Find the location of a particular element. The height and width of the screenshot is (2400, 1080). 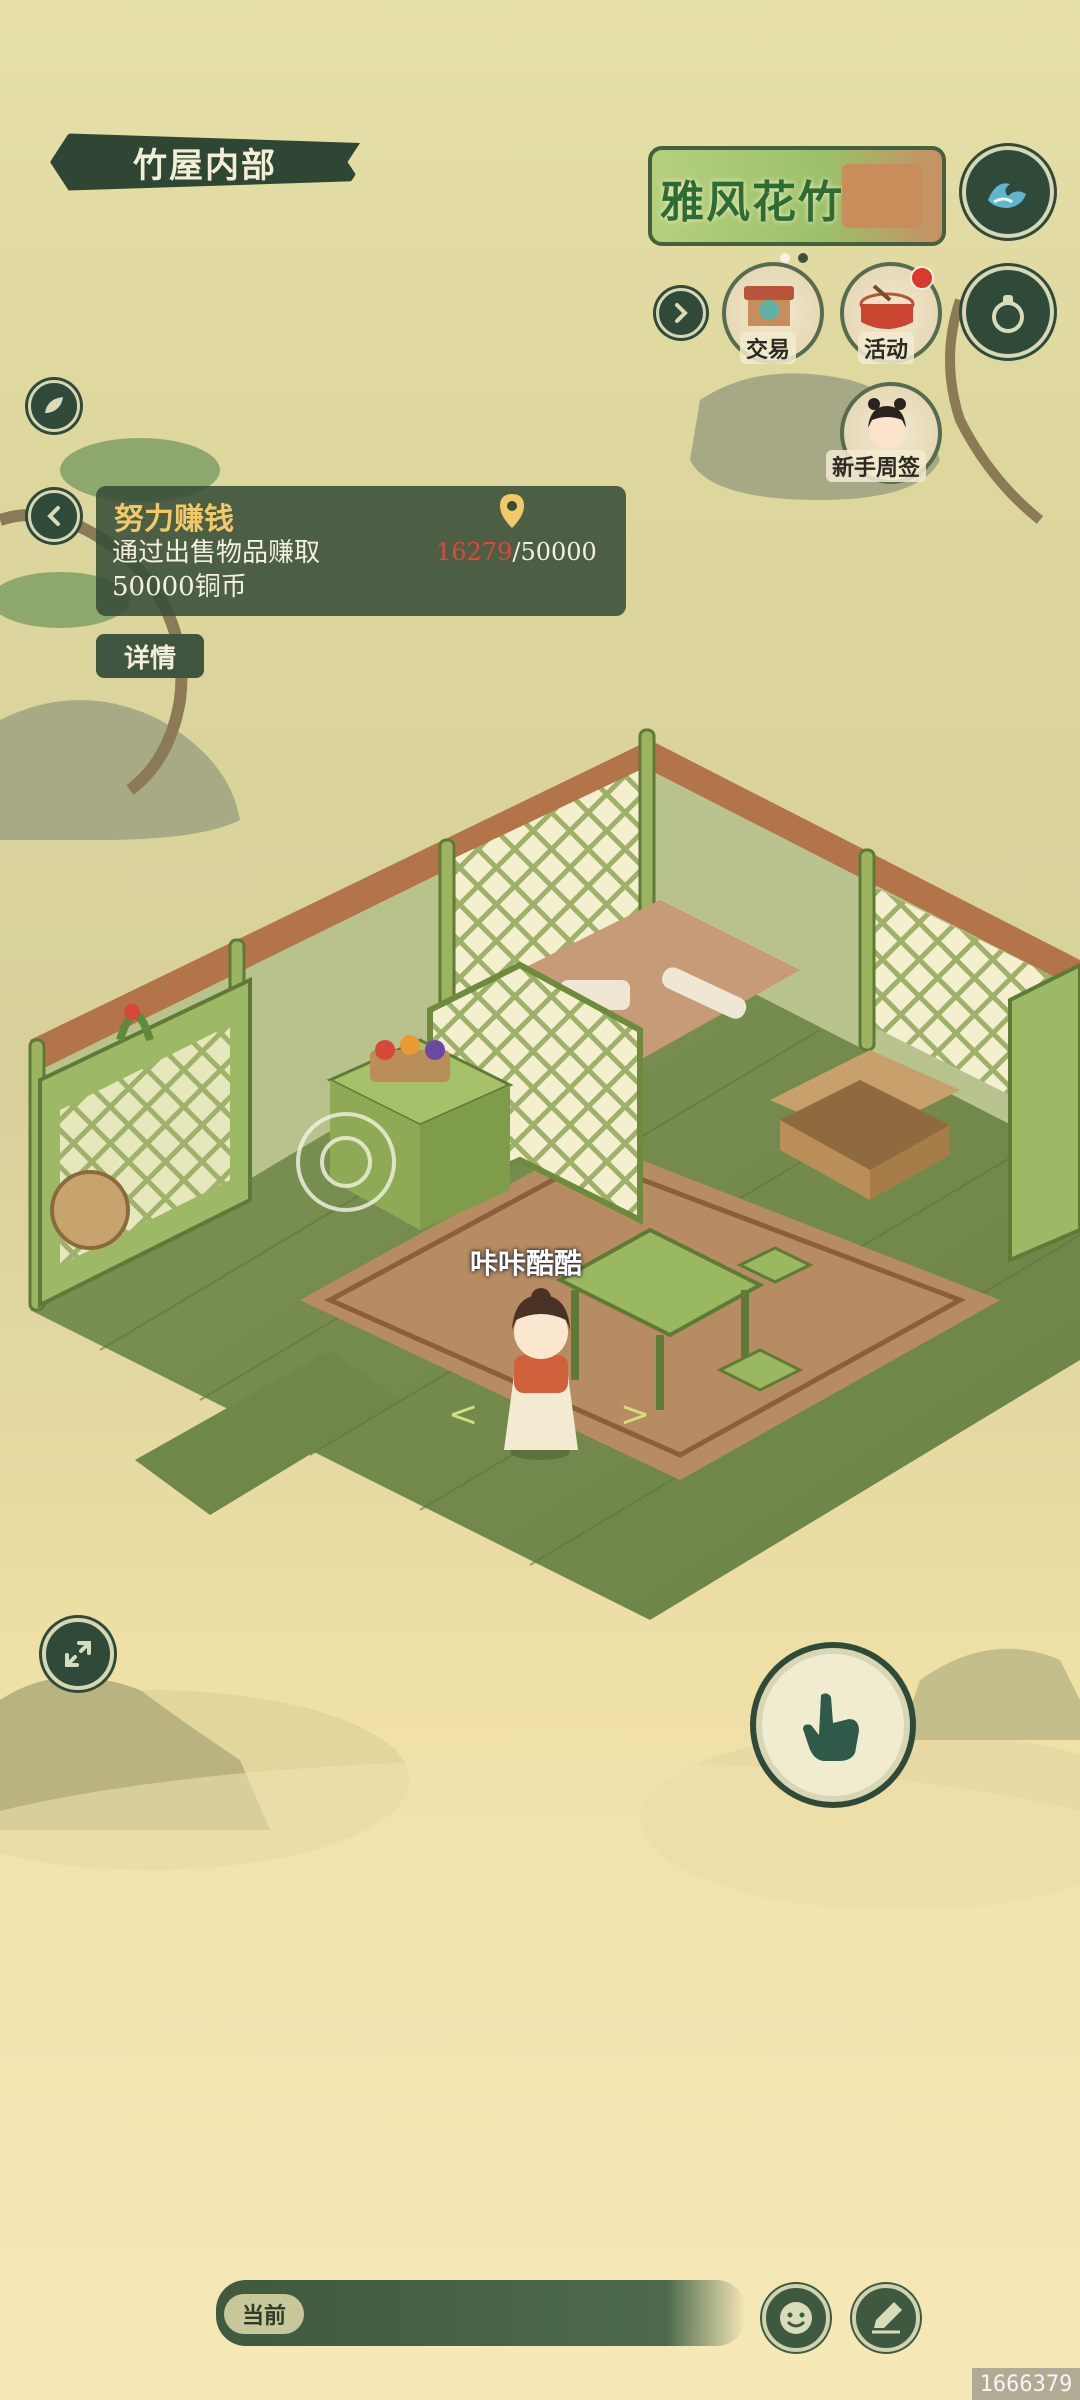

emoji-button is located at coordinates (796, 2318).